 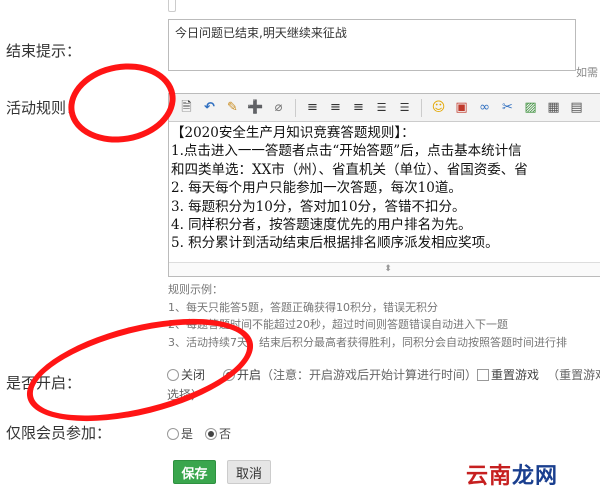 I want to click on members-only-no-radio, so click(x=211, y=433).